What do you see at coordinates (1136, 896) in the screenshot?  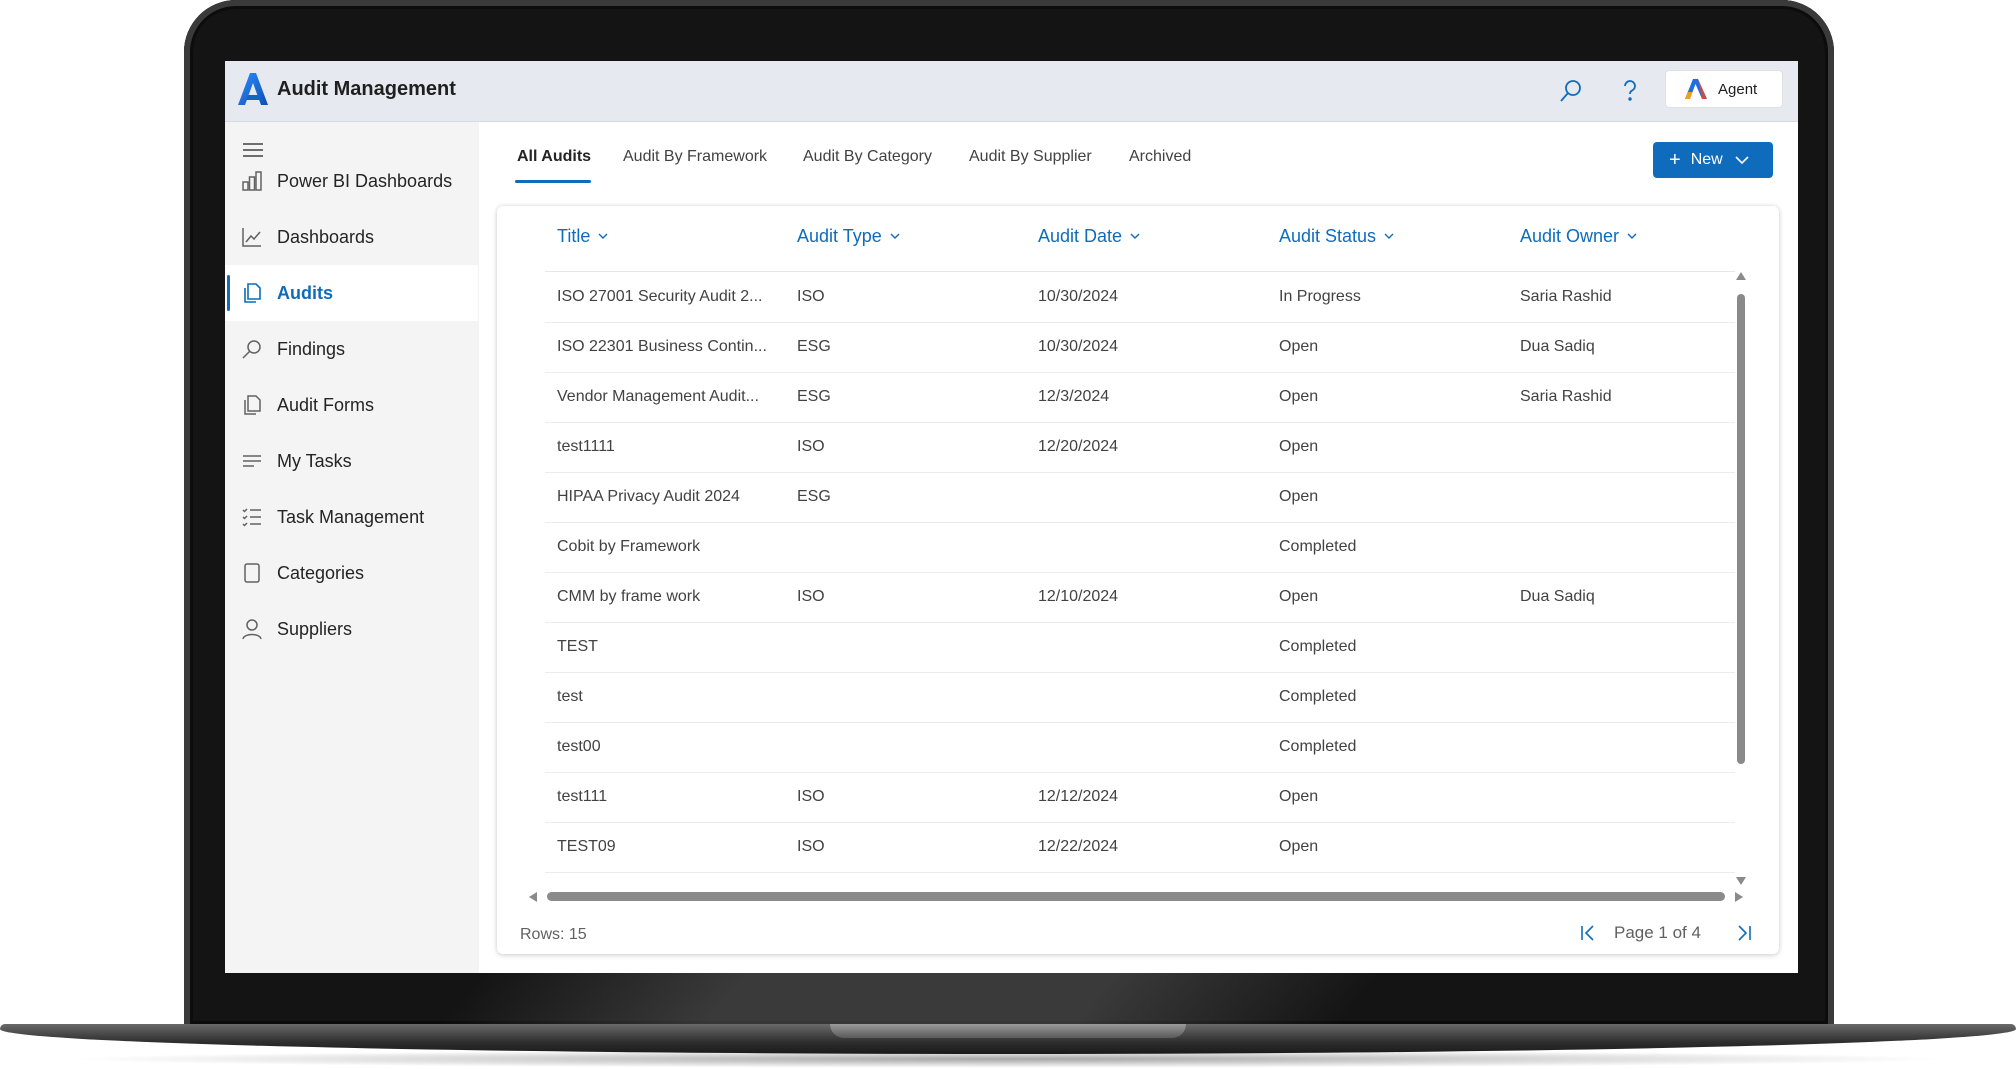 I see `horizontal-scrollbar-thumb` at bounding box center [1136, 896].